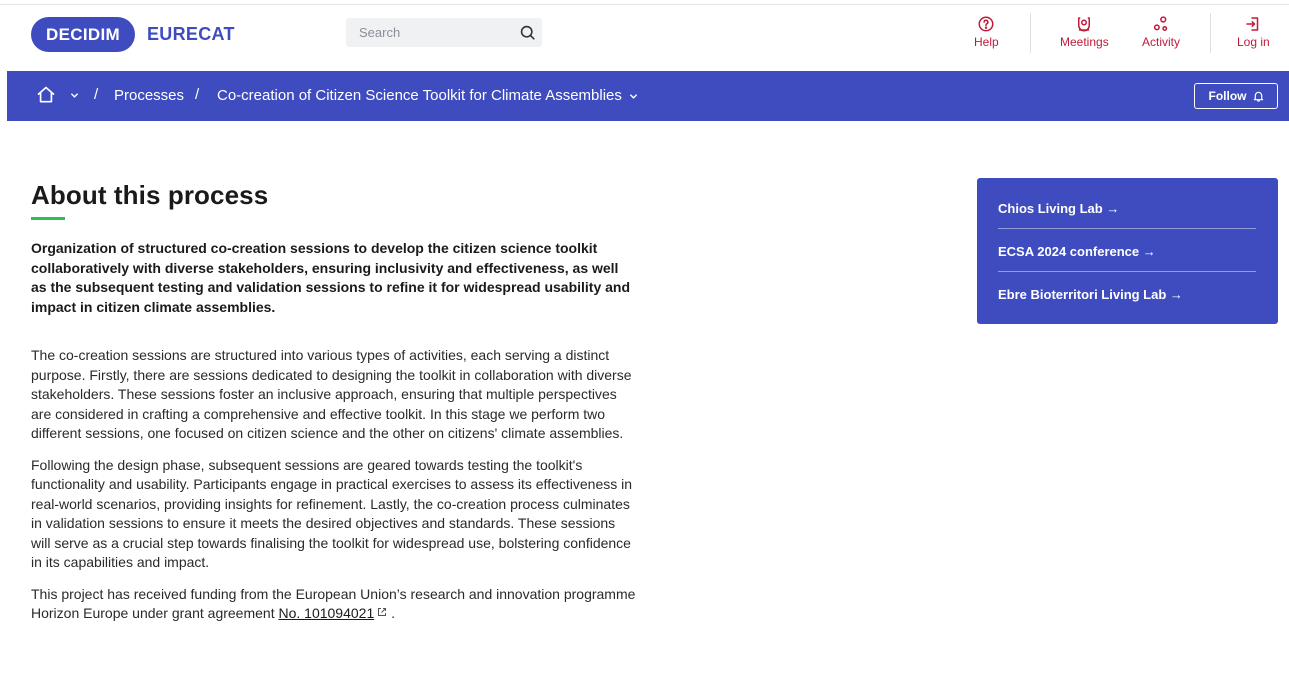  Describe the element at coordinates (1160, 23) in the screenshot. I see `activity-icon` at that location.